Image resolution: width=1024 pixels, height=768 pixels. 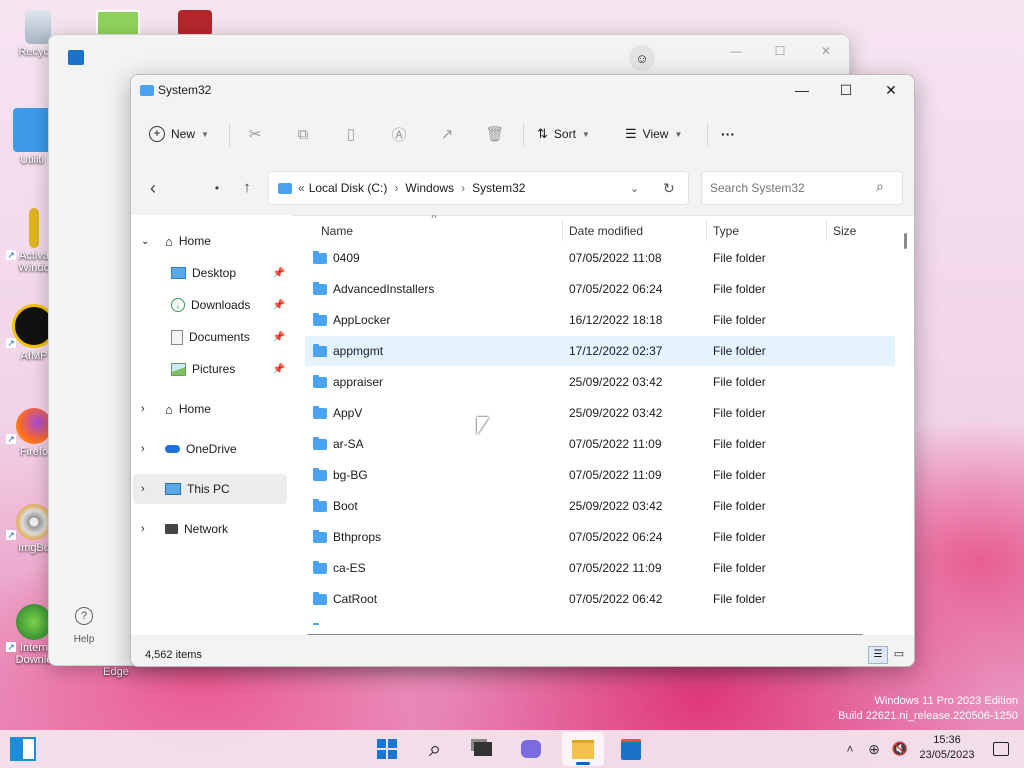 What do you see at coordinates (189, 449) in the screenshot?
I see `nav-onedrive: › OneDrive` at bounding box center [189, 449].